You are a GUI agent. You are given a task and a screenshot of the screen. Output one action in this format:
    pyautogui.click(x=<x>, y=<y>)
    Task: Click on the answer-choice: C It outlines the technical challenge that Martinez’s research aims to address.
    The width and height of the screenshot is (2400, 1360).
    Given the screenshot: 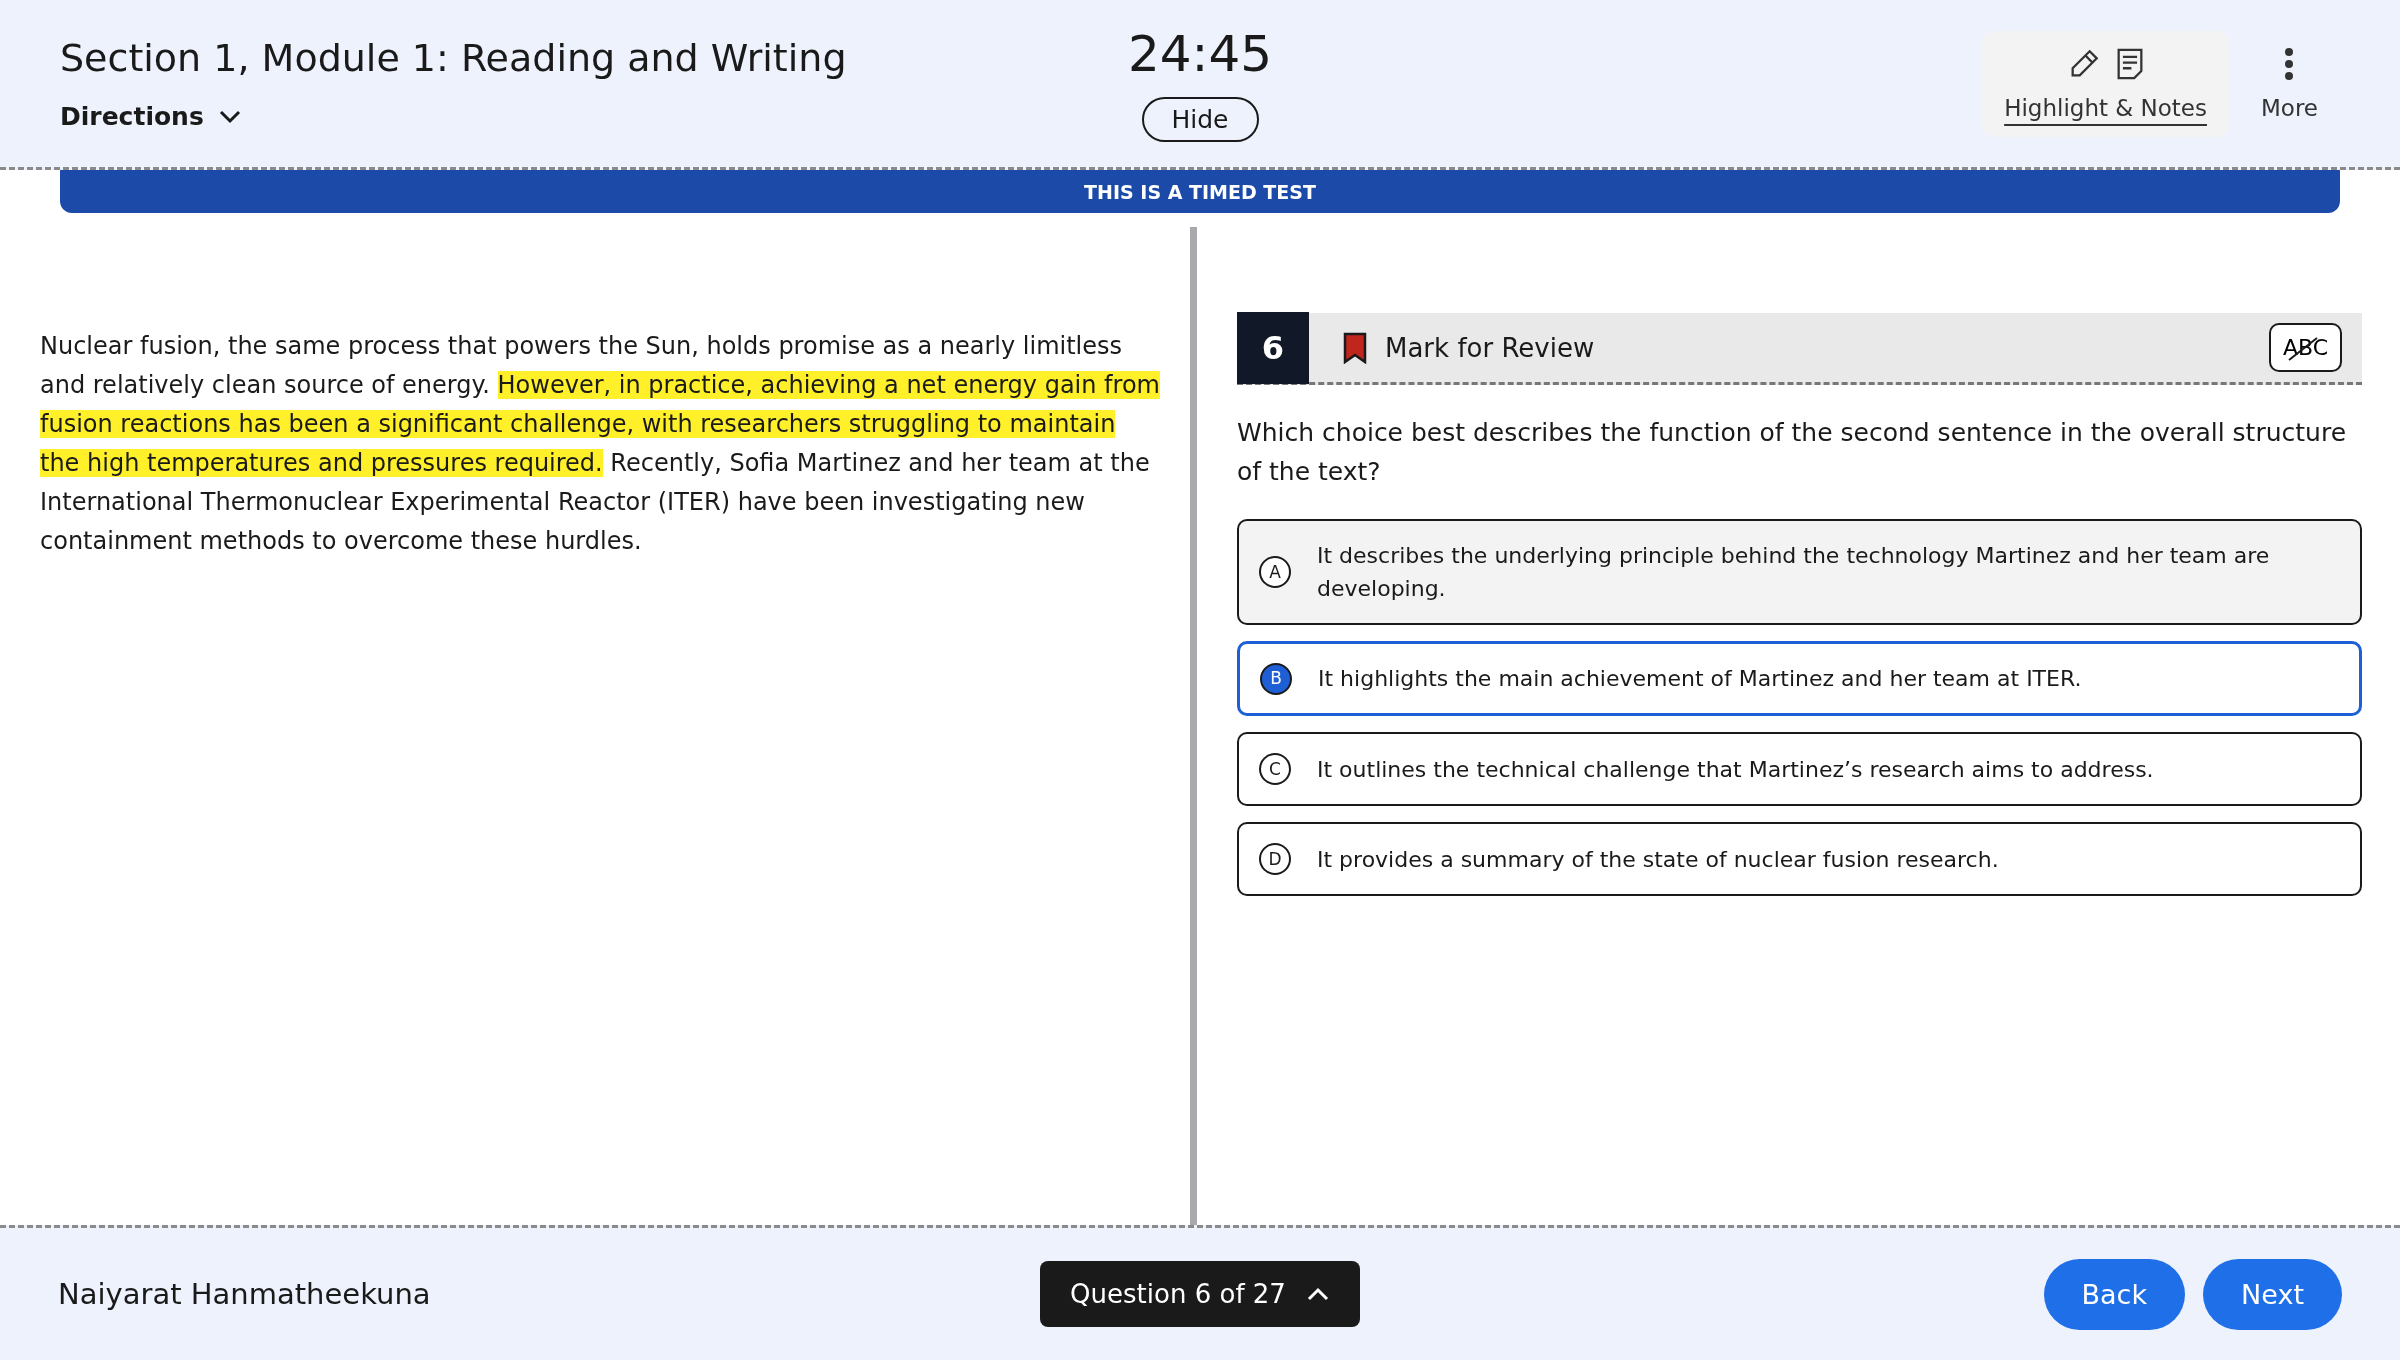 What is the action you would take?
    pyautogui.click(x=1799, y=769)
    